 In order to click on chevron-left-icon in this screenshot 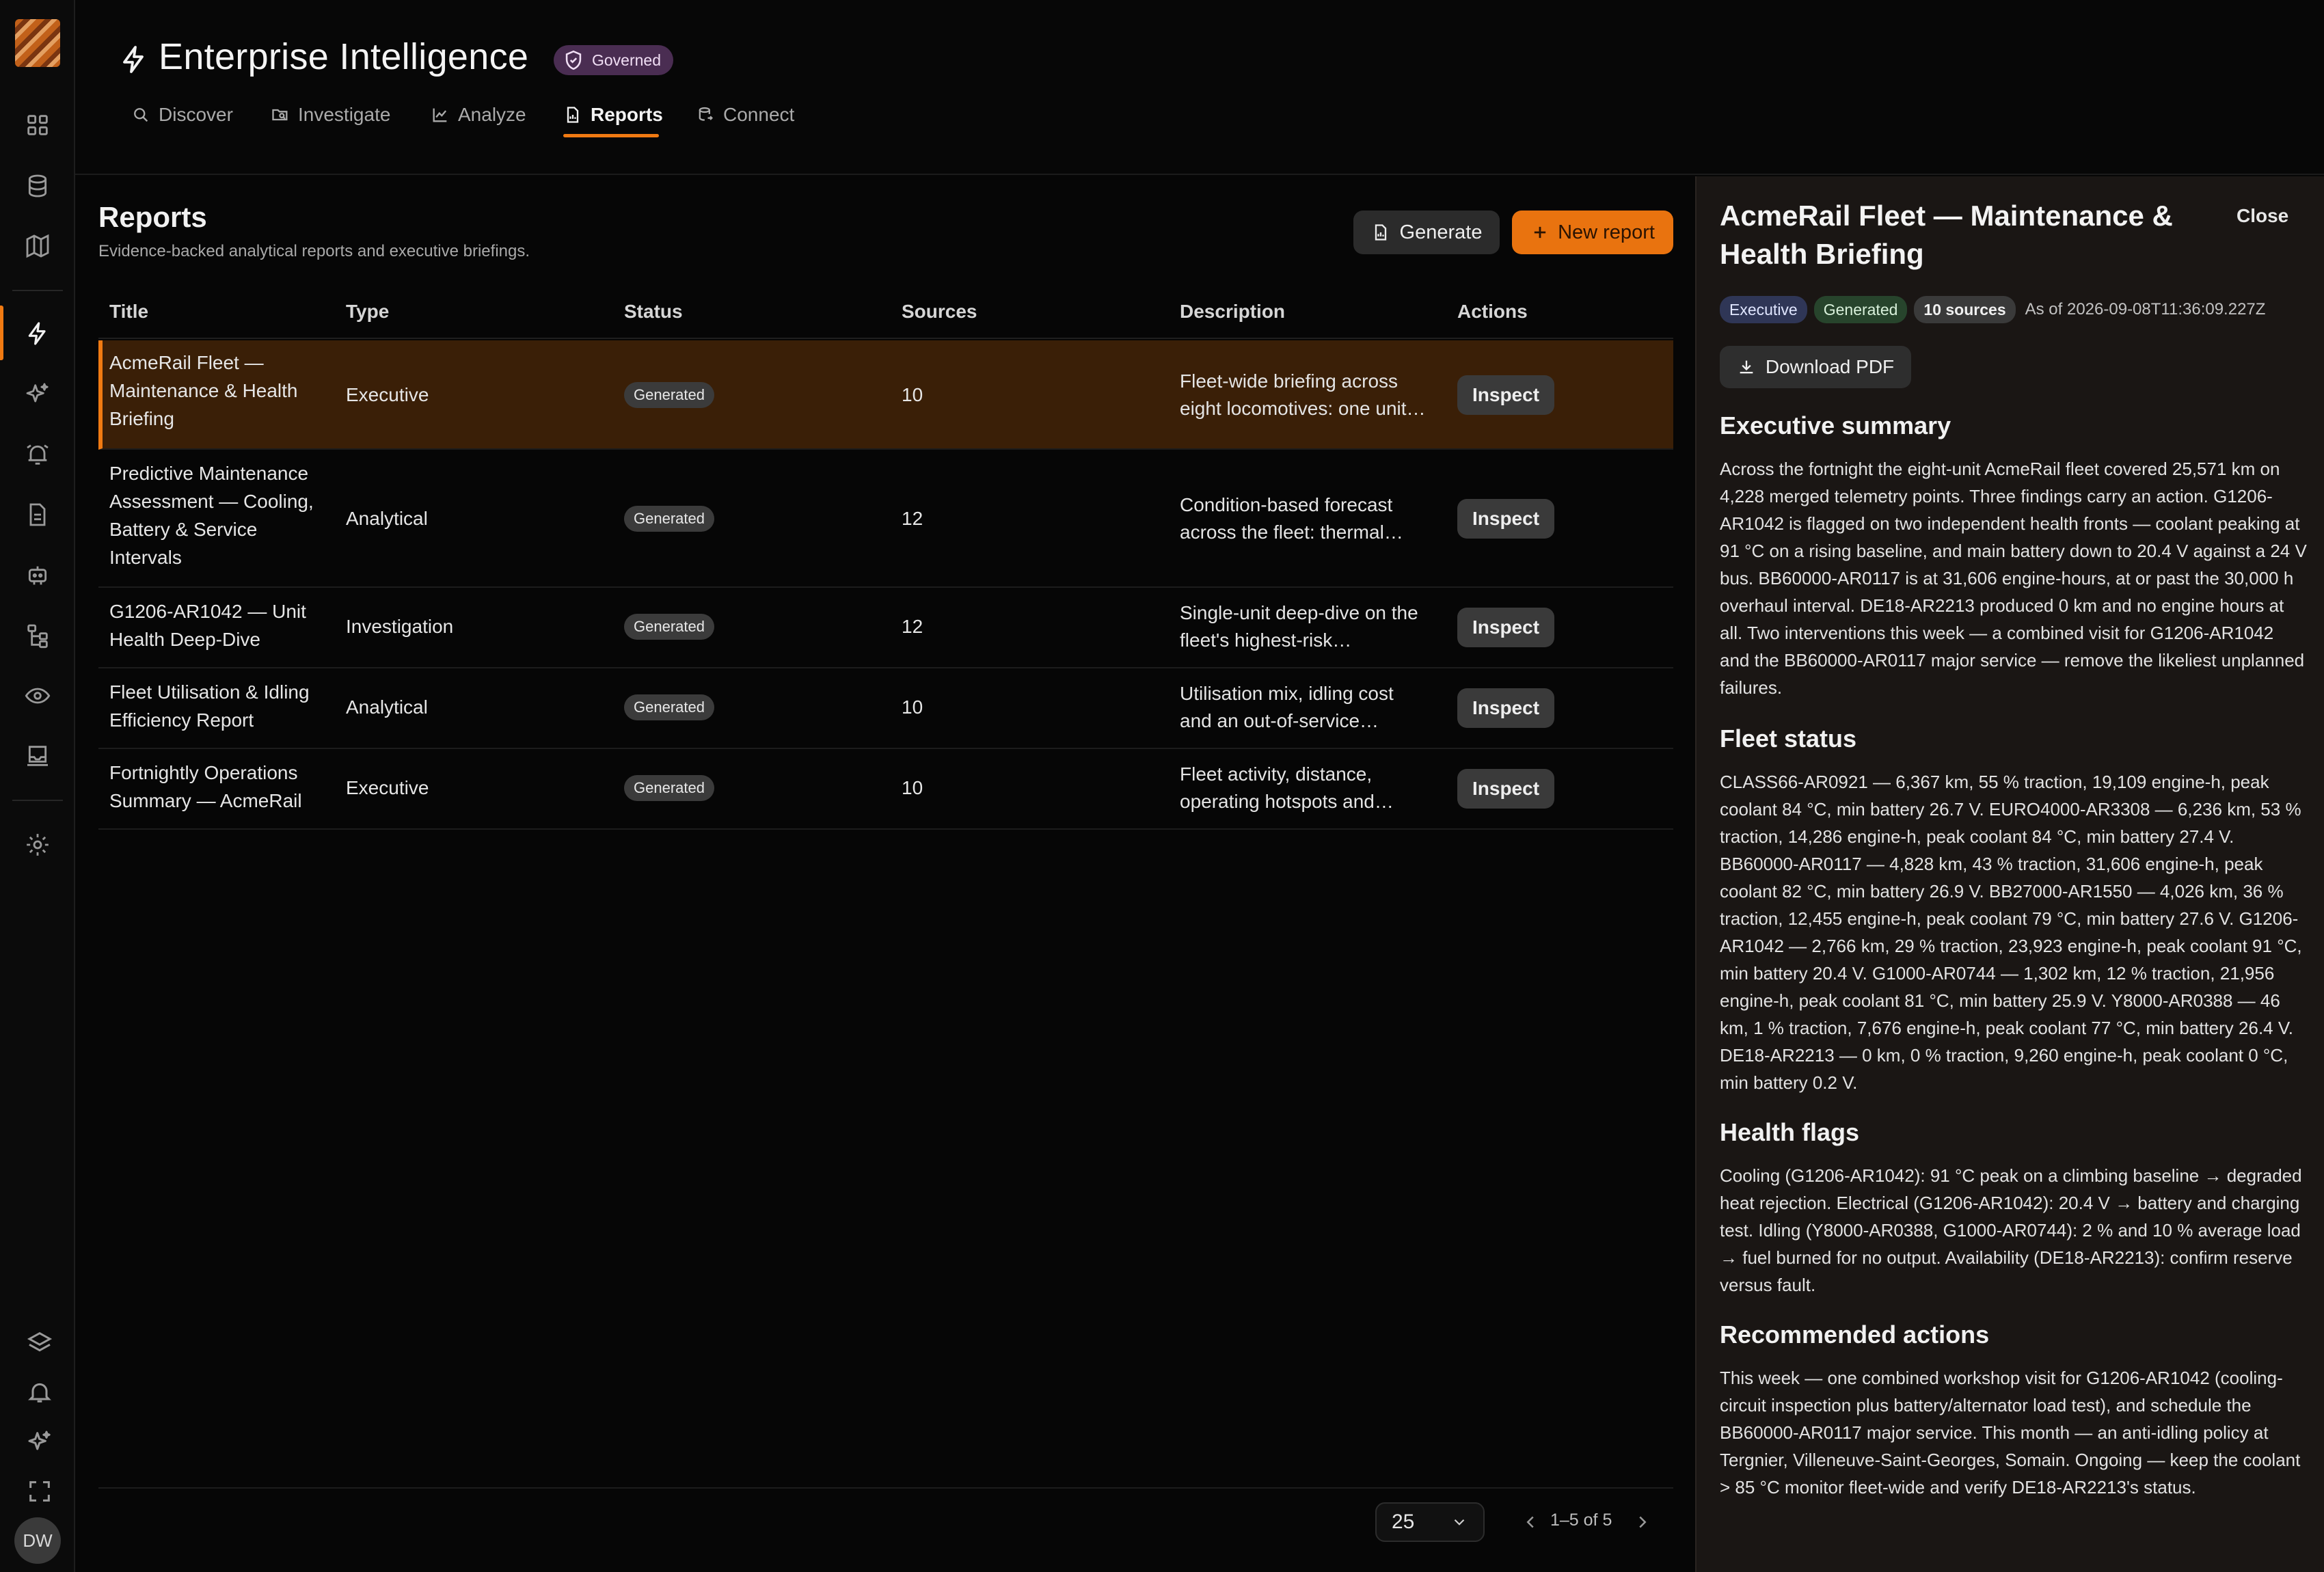, I will do `click(1530, 1522)`.